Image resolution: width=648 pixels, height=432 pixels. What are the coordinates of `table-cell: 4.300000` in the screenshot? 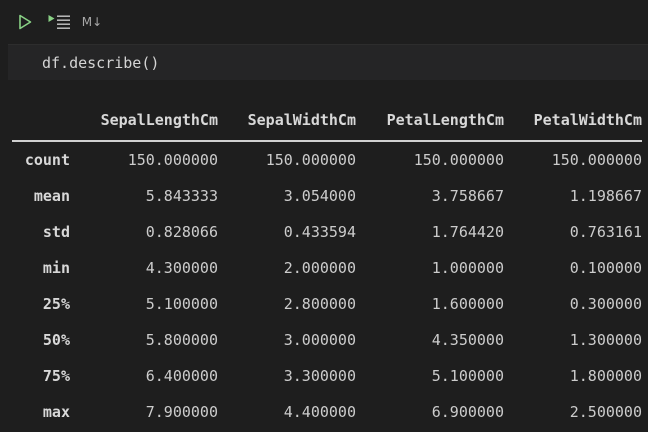 It's located at (181, 268).